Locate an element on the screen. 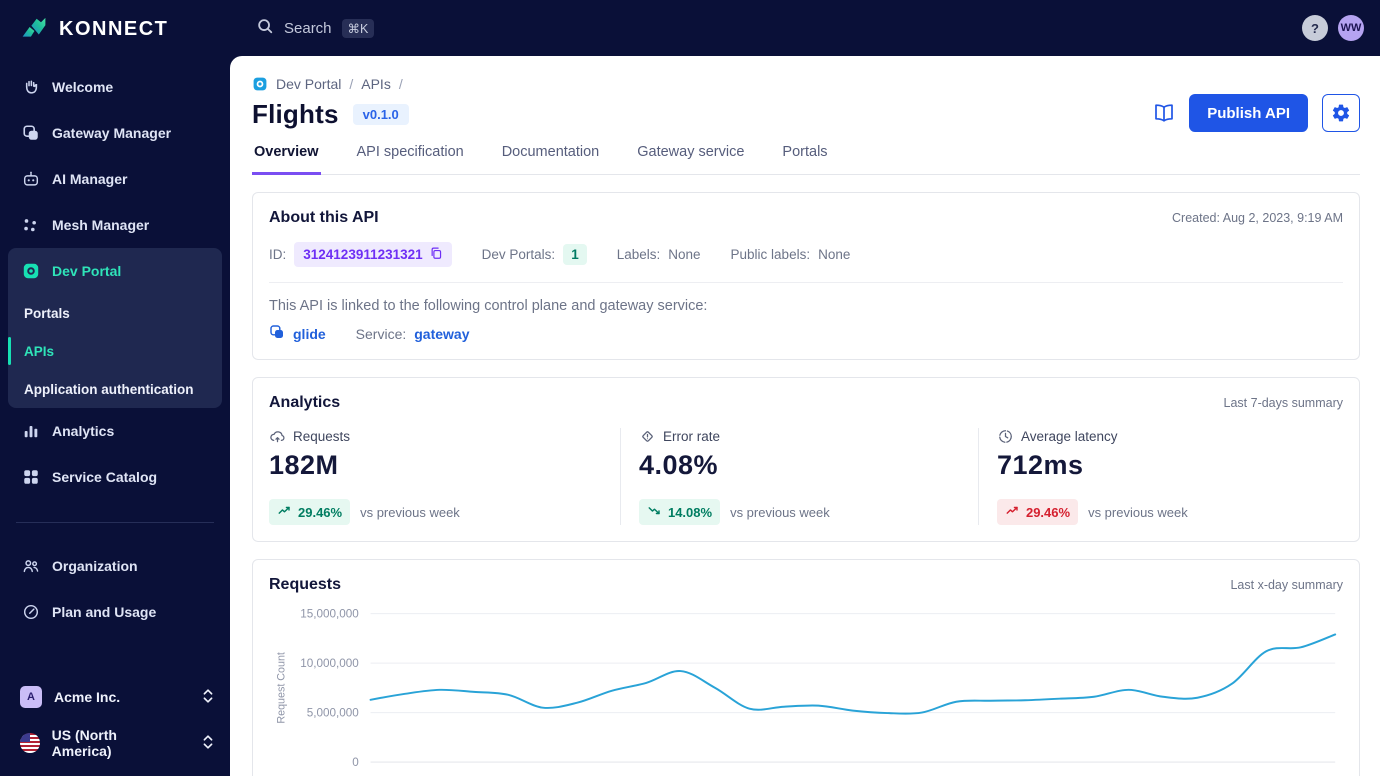 Image resolution: width=1380 pixels, height=776 pixels. sidebar-item-label: Plan and Usage is located at coordinates (104, 612).